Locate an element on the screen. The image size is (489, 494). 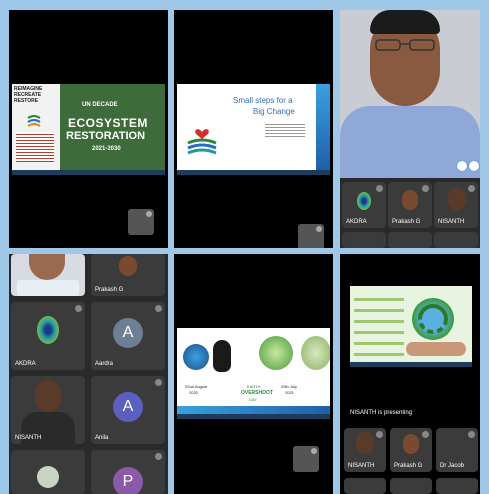
date-right: 29th July is located at coordinates (289, 386).